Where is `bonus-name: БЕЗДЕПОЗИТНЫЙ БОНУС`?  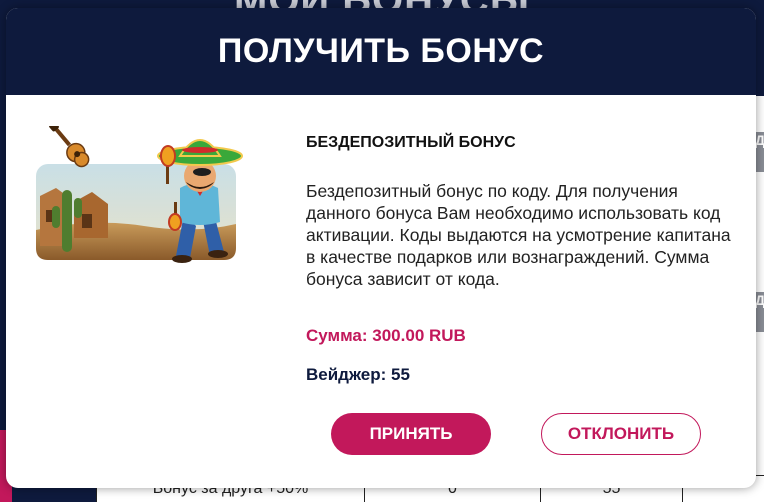 bonus-name: БЕЗДЕПОЗИТНЫЙ БОНУС is located at coordinates (411, 142).